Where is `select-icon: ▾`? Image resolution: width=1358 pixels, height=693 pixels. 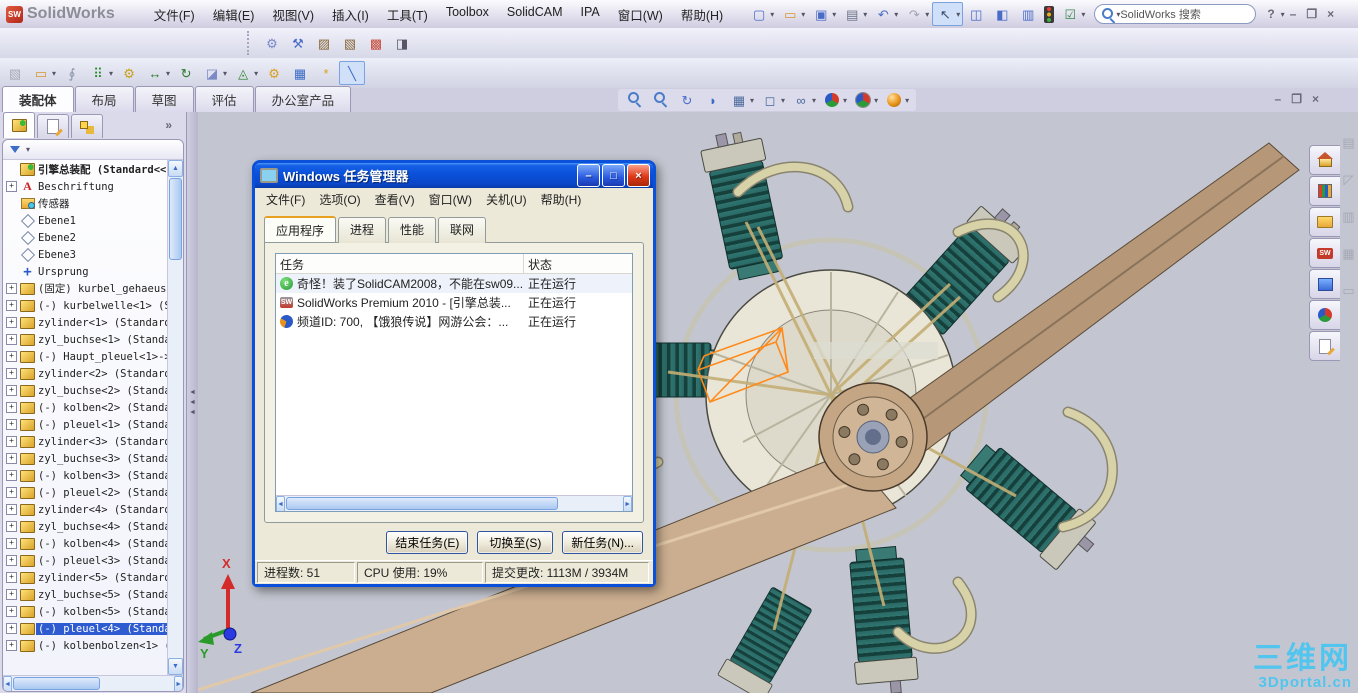
select-icon: ▾ is located at coordinates (948, 14).